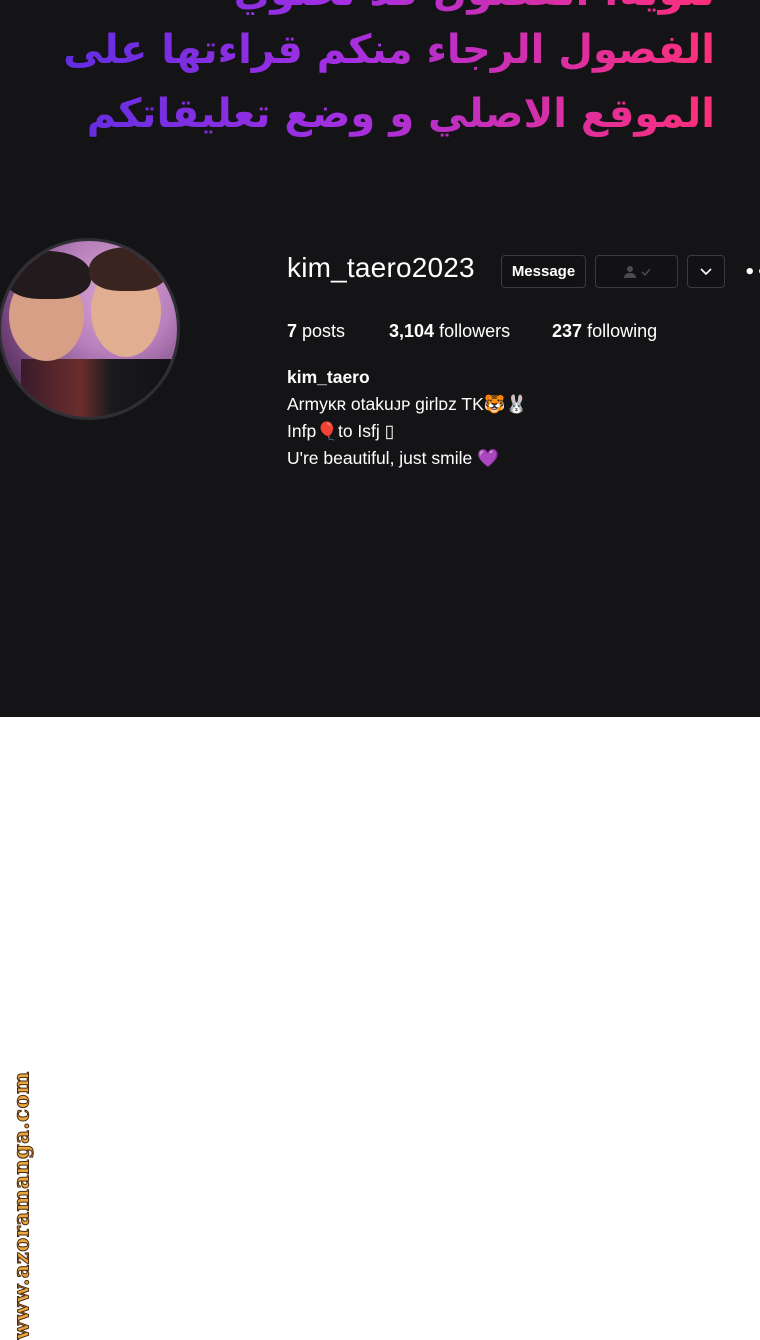 The height and width of the screenshot is (1340, 760). Describe the element at coordinates (622, 331) in the screenshot. I see `following-label: following` at that location.